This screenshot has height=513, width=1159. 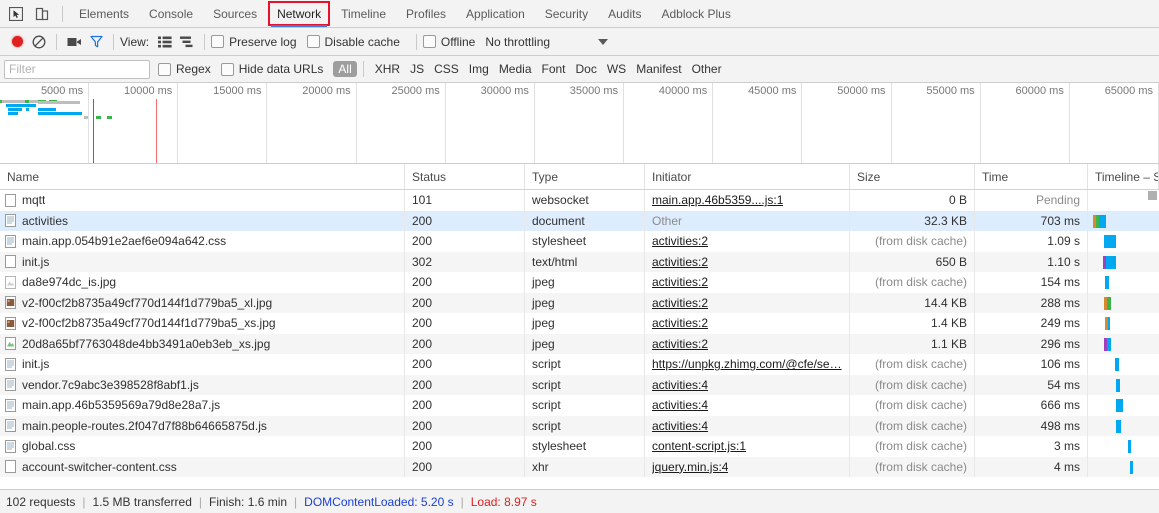 I want to click on preserve-log-checkbox: Preserve log, so click(x=254, y=42).